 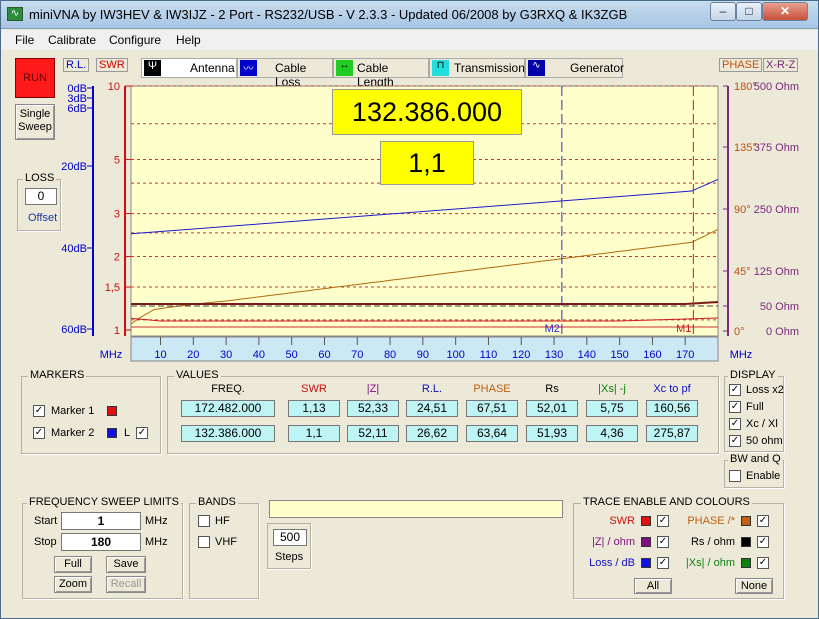 What do you see at coordinates (259, 355) in the screenshot?
I see `x-tick-label: 40` at bounding box center [259, 355].